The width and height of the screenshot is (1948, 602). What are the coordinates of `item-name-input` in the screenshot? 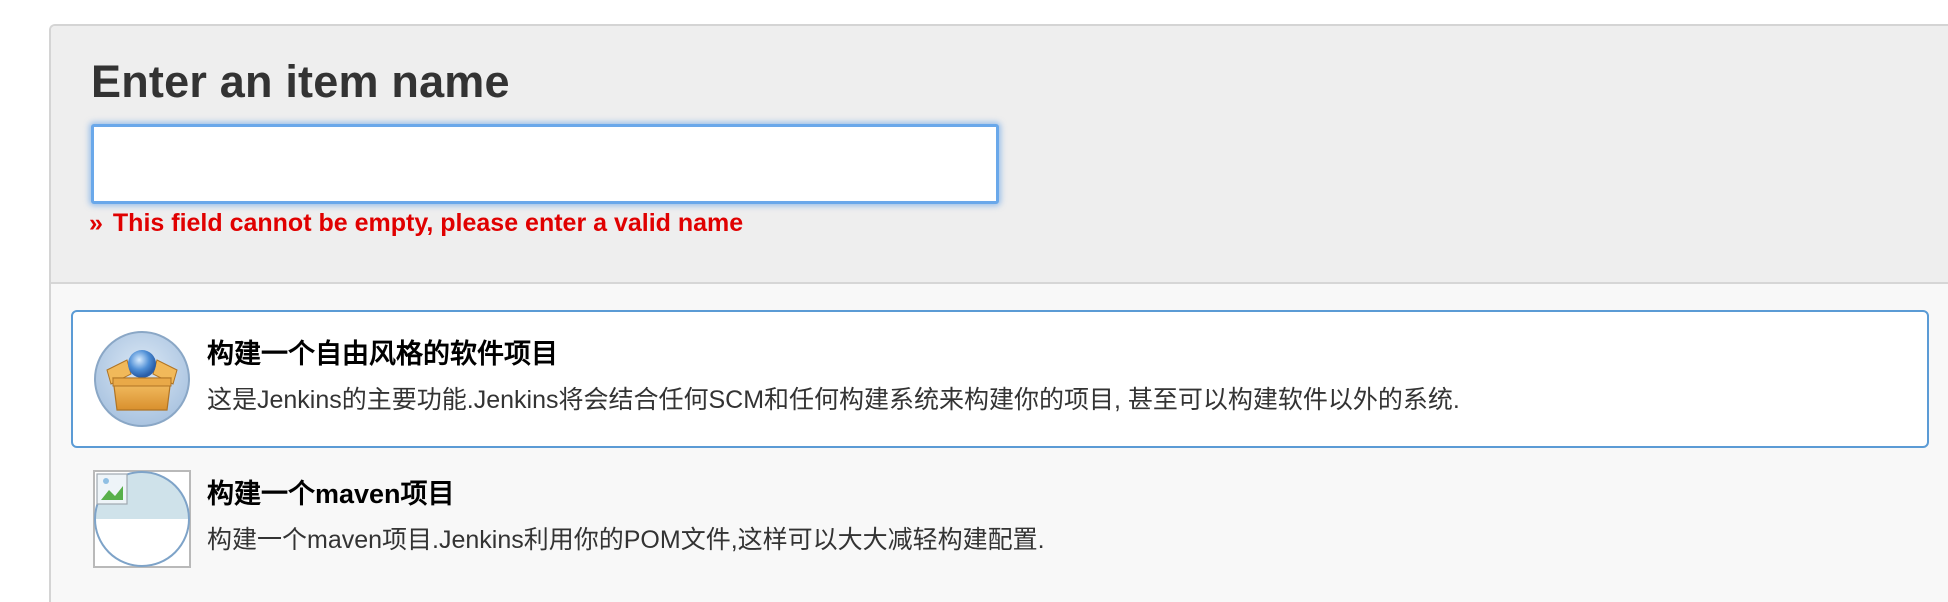 It's located at (545, 164).